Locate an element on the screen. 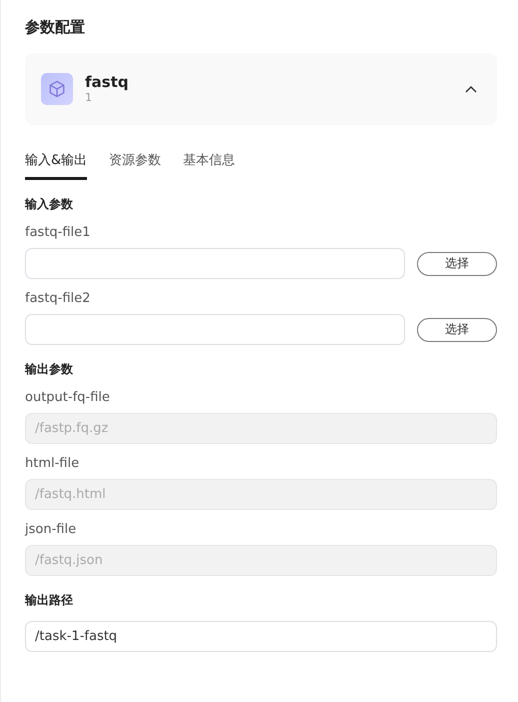 This screenshot has width=518, height=702. section-heading: 输出参数 is located at coordinates (49, 369).